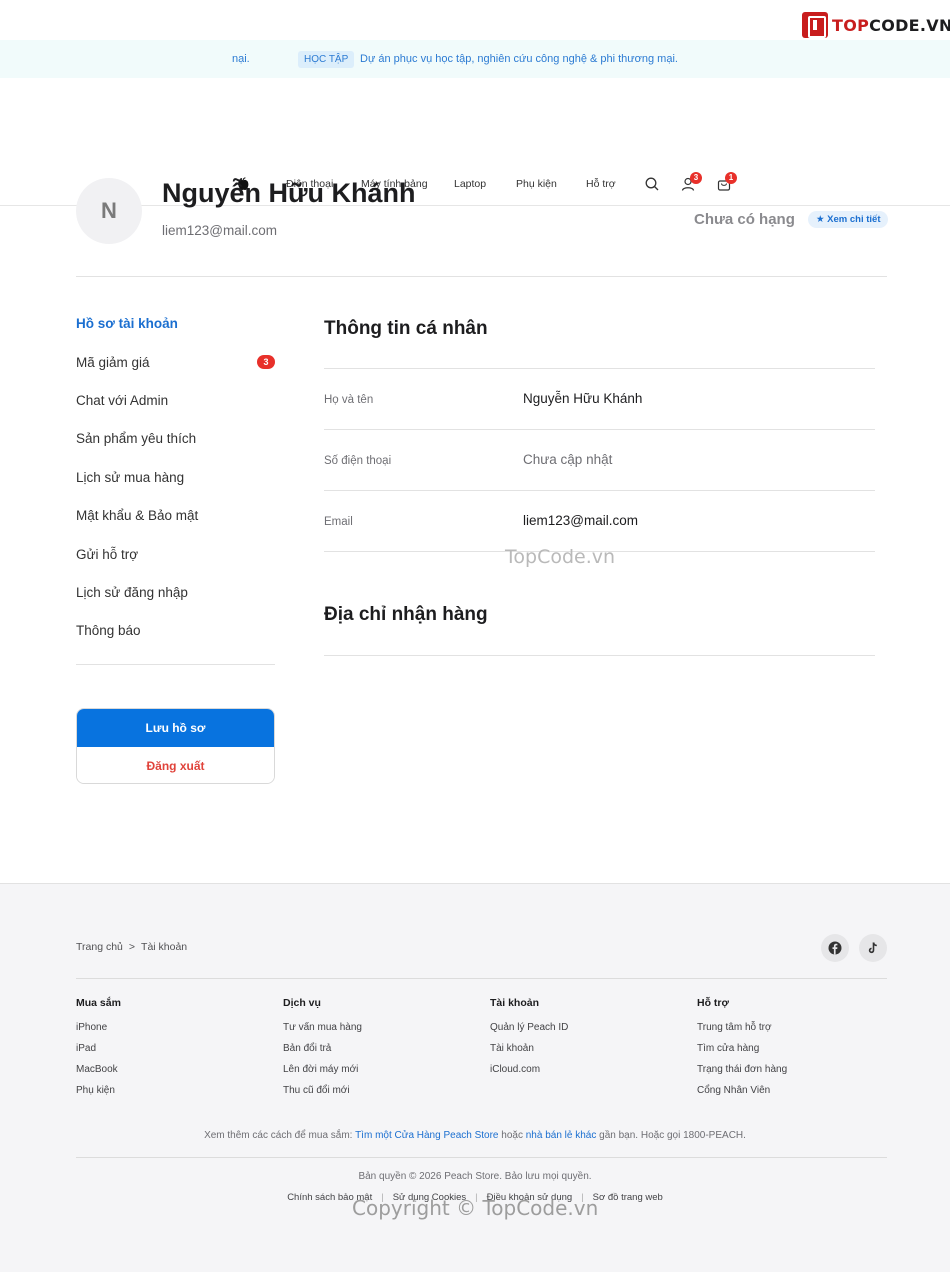 This screenshot has width=950, height=1272. Describe the element at coordinates (86, 1048) in the screenshot. I see `footer-link: iPad` at that location.